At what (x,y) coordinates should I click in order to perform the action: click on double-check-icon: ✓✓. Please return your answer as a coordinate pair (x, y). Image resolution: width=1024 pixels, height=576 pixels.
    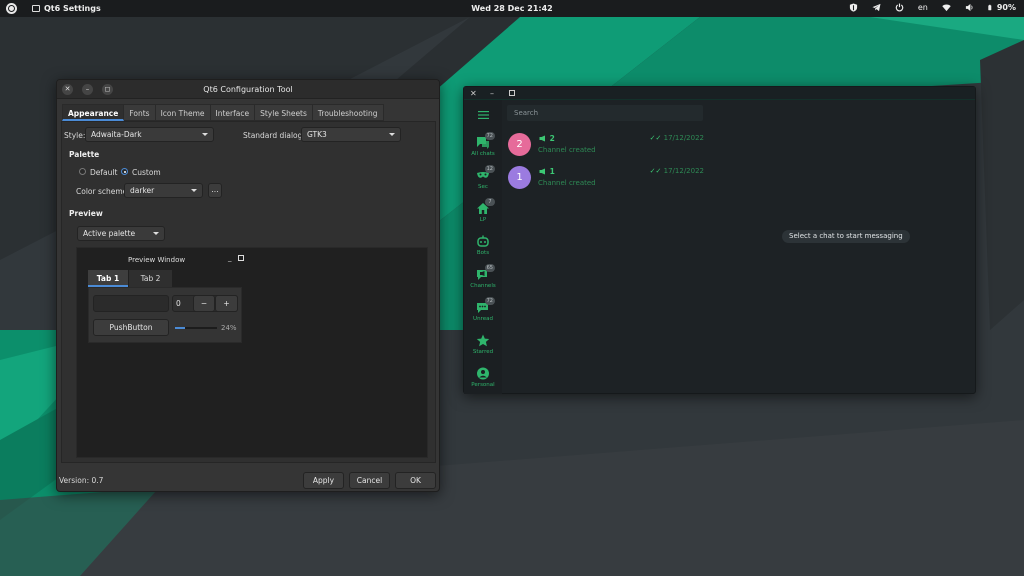
    Looking at the image, I should click on (655, 138).